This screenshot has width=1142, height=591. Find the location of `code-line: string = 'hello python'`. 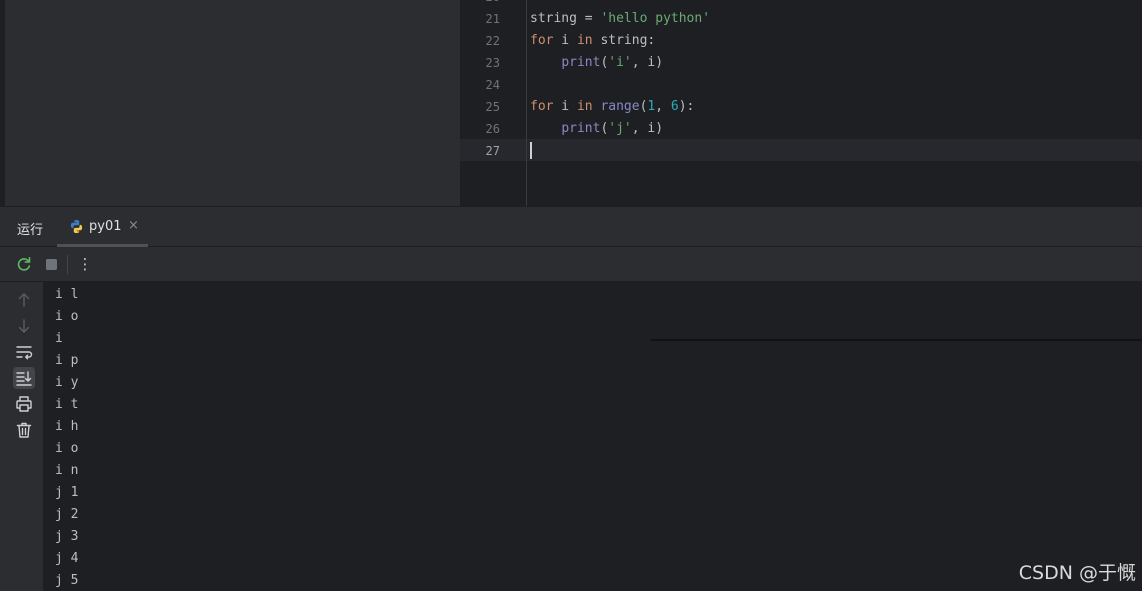

code-line: string = 'hello python' is located at coordinates (620, 19).